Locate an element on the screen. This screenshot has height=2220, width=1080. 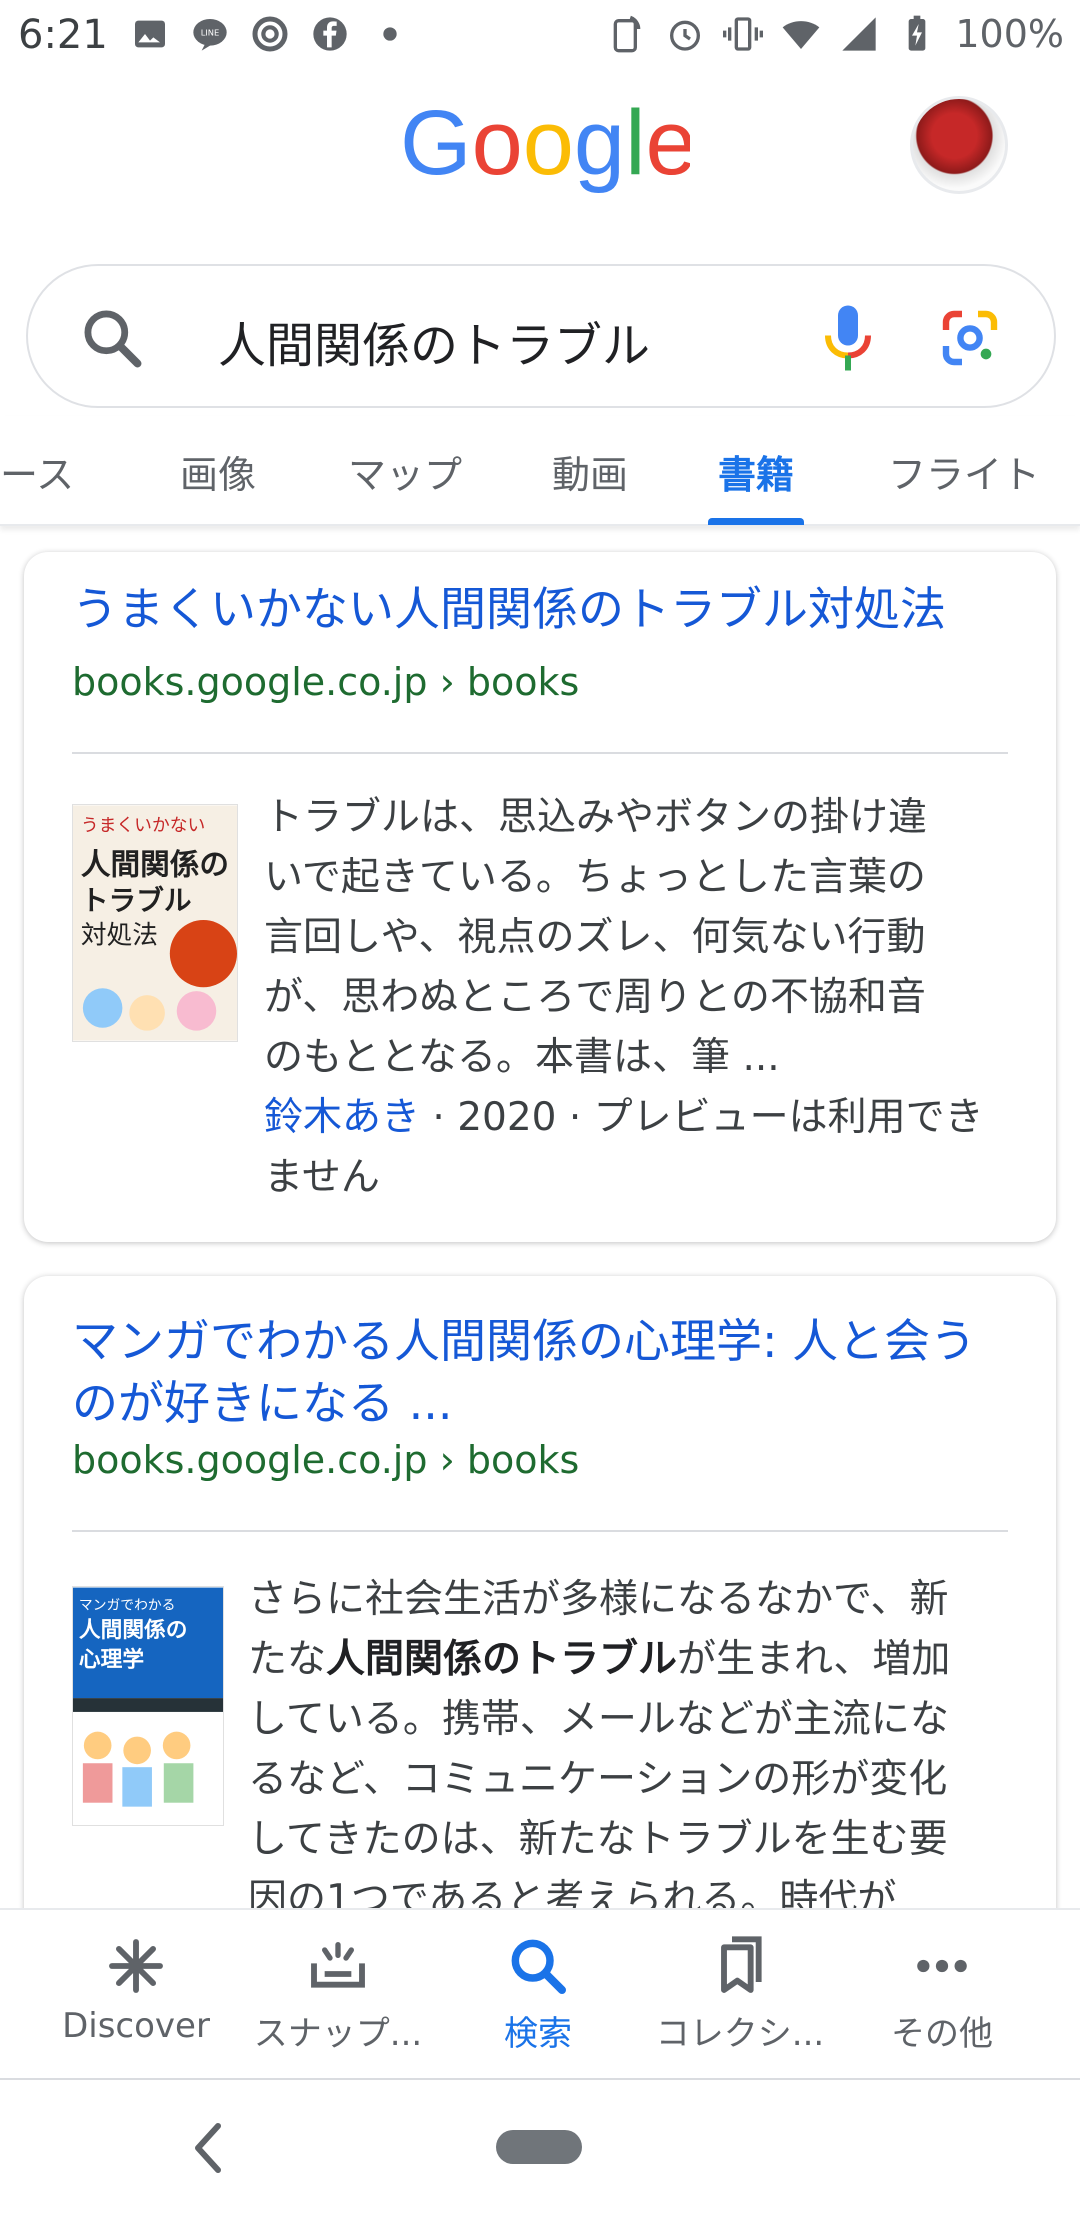
sync-icon is located at coordinates (270, 34).